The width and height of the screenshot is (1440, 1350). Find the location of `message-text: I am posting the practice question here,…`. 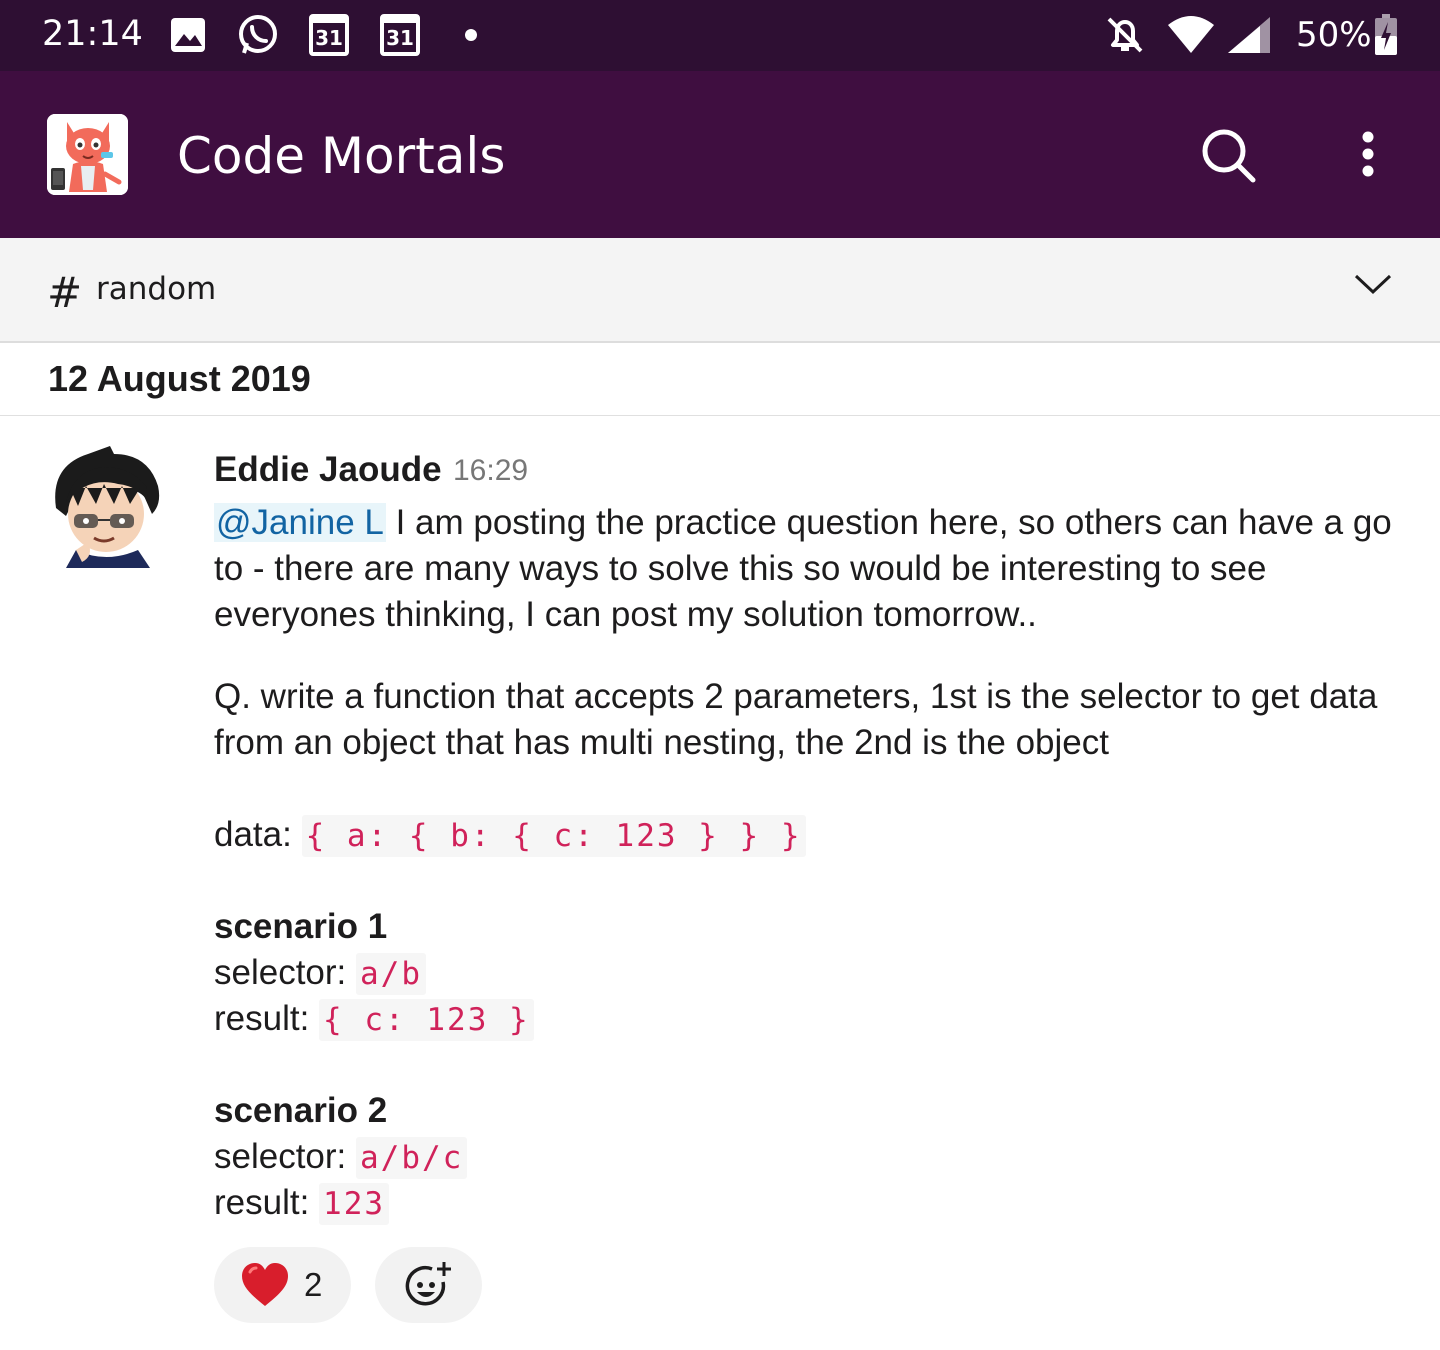

message-text: I am posting the practice question here,… is located at coordinates (803, 568).